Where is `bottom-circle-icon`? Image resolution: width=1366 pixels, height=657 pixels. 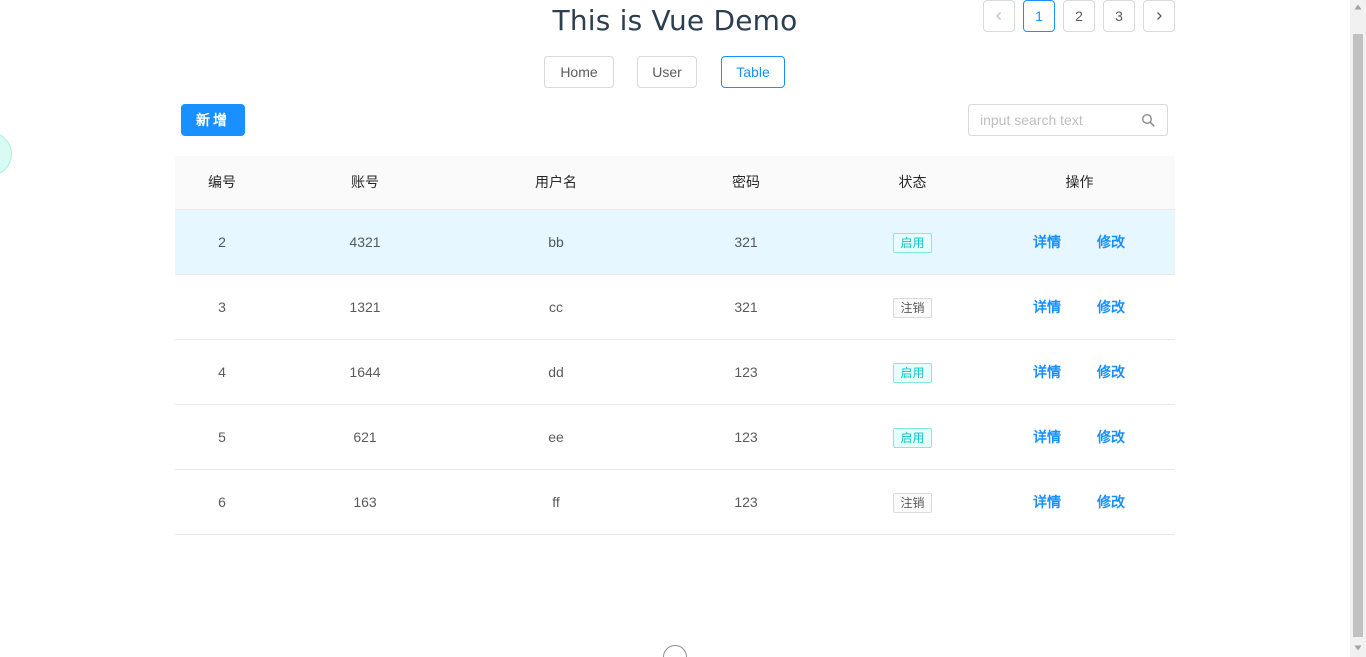 bottom-circle-icon is located at coordinates (675, 651).